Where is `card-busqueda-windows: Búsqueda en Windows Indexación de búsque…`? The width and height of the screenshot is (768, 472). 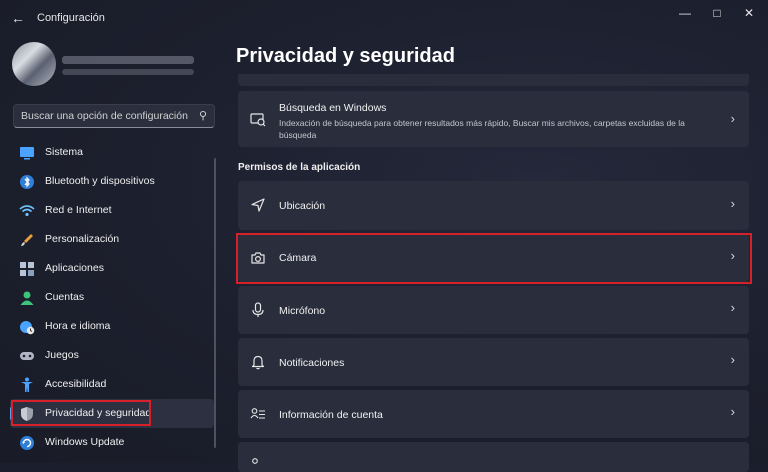
card-busqueda-windows: Búsqueda en Windows Indexación de búsque… is located at coordinates (493, 119).